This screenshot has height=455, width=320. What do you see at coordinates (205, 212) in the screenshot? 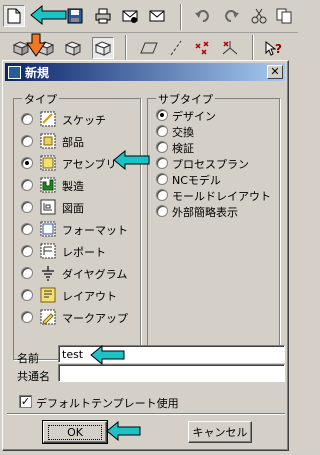
I see `subtype-label-external-simplified-rep: 外部簡略表示` at bounding box center [205, 212].